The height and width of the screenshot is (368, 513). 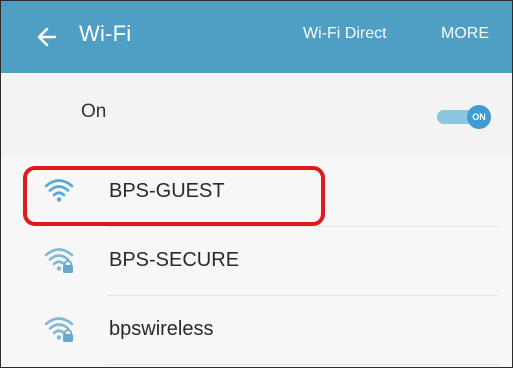 I want to click on network-ssid: bpswireless, so click(x=161, y=329).